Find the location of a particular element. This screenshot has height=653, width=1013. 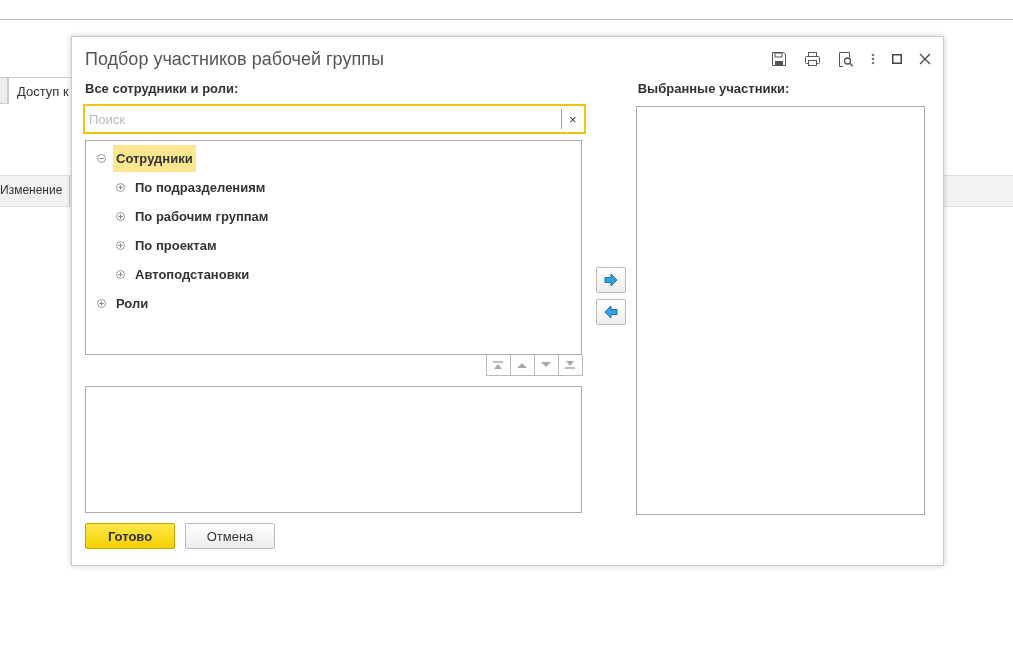

move-to-top-button is located at coordinates (498, 365).